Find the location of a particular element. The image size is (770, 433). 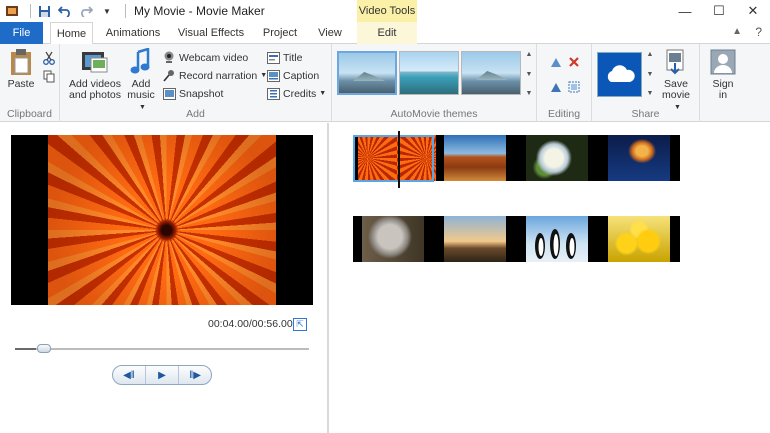

tab-project: Project is located at coordinates (280, 33).